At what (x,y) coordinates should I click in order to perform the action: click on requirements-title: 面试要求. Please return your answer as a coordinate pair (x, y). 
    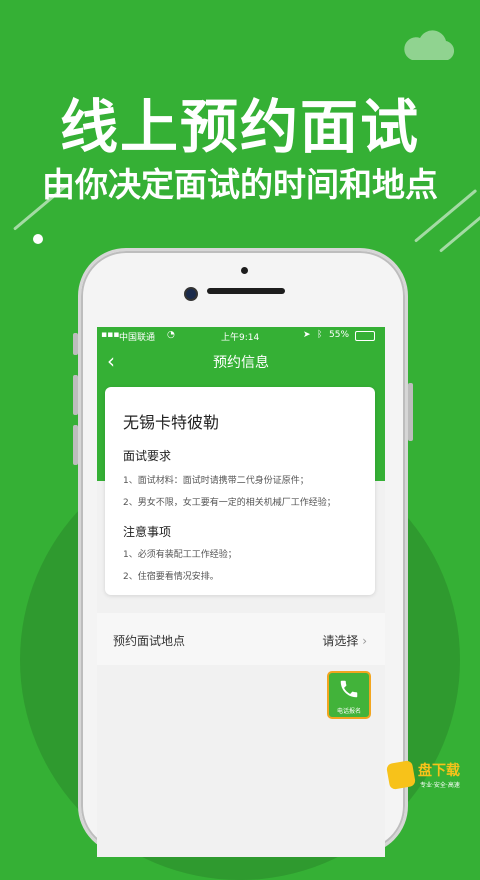
    Looking at the image, I should click on (147, 456).